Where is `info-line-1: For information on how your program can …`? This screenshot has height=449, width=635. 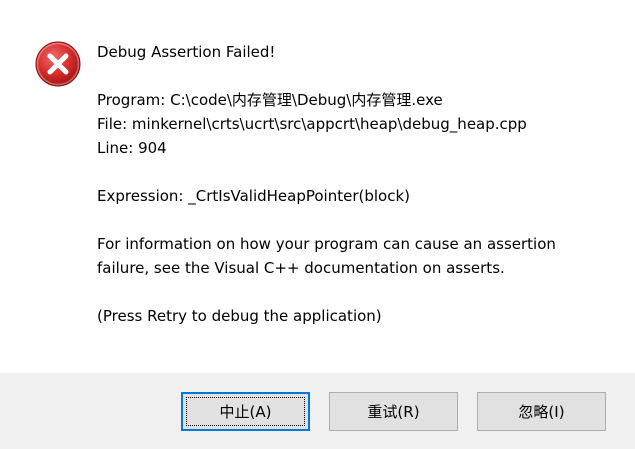
info-line-1: For information on how your program can … is located at coordinates (326, 244).